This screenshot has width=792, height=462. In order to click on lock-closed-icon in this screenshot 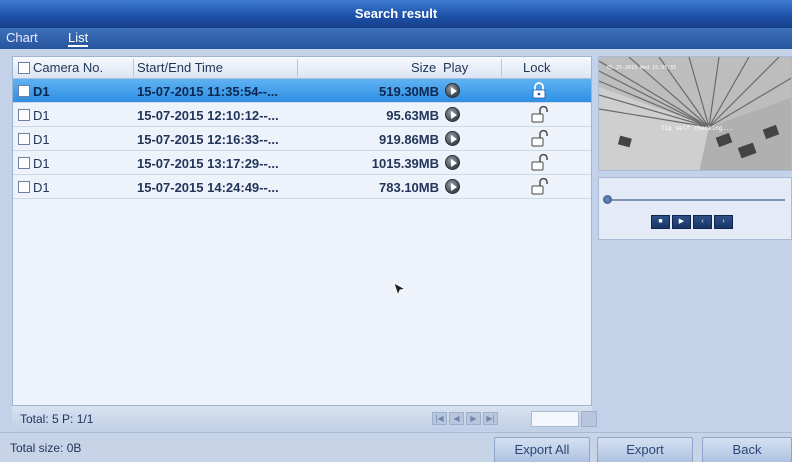, I will do `click(539, 90)`.